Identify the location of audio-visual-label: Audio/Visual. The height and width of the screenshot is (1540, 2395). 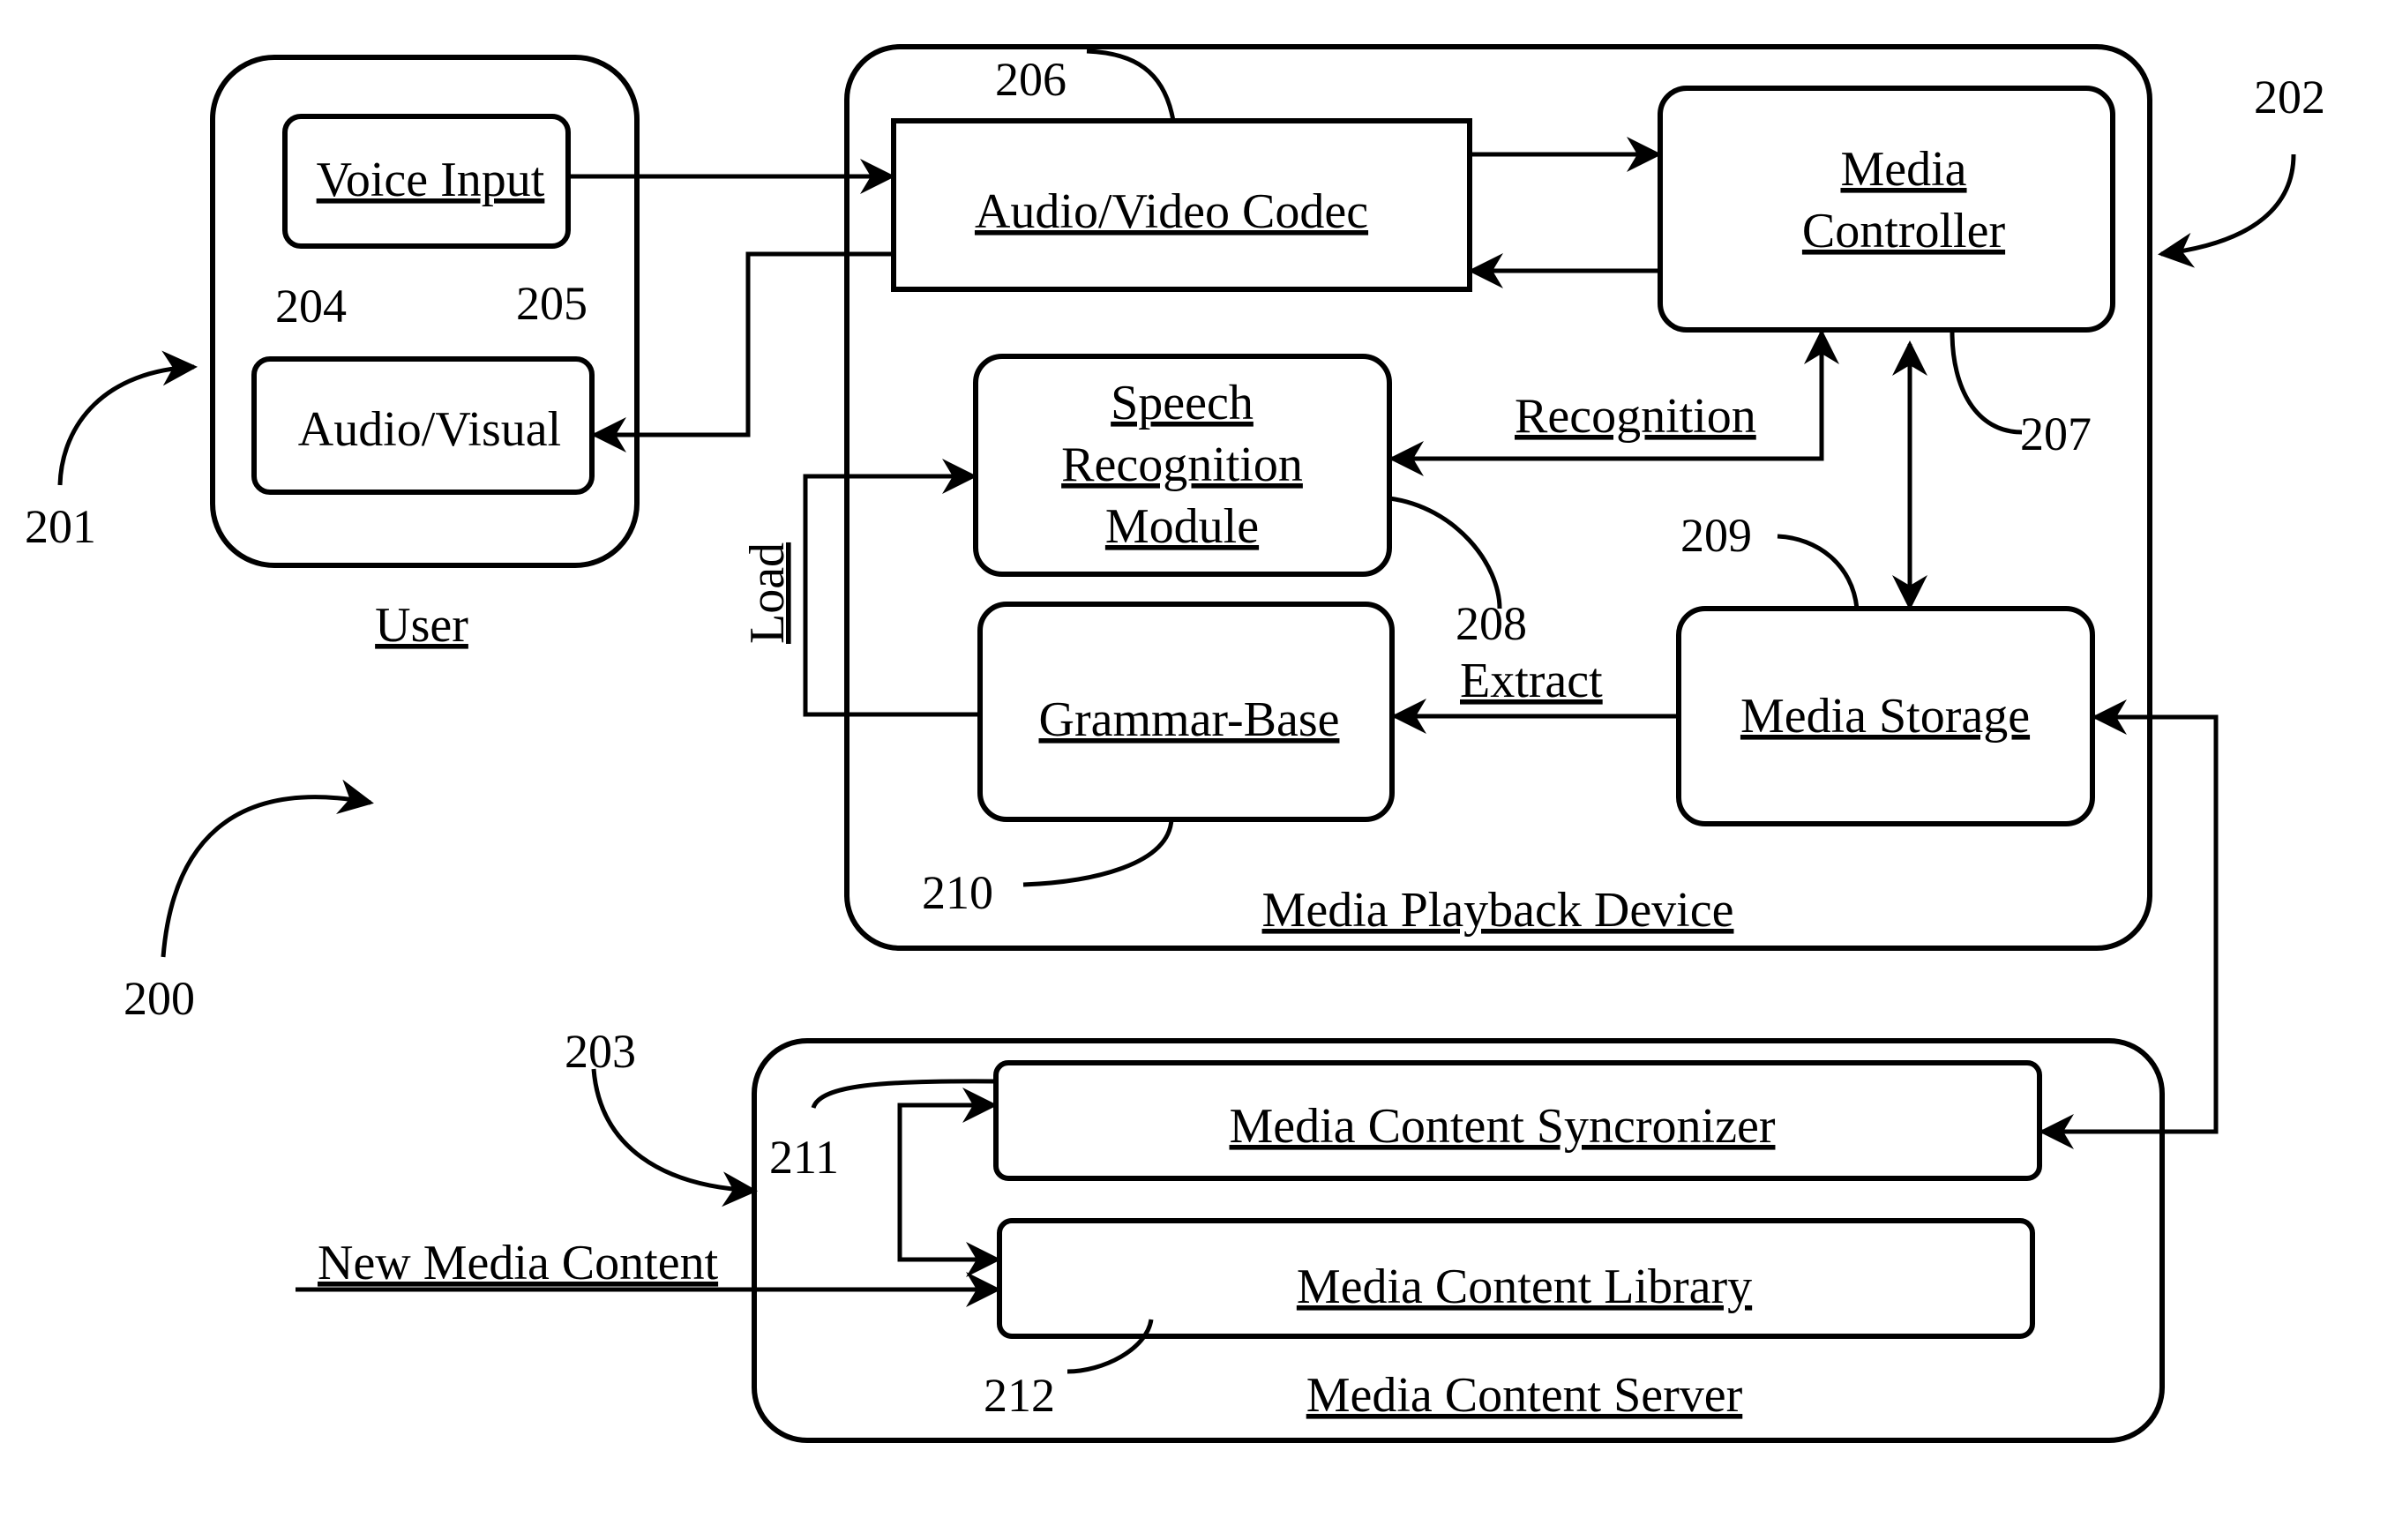
(429, 429).